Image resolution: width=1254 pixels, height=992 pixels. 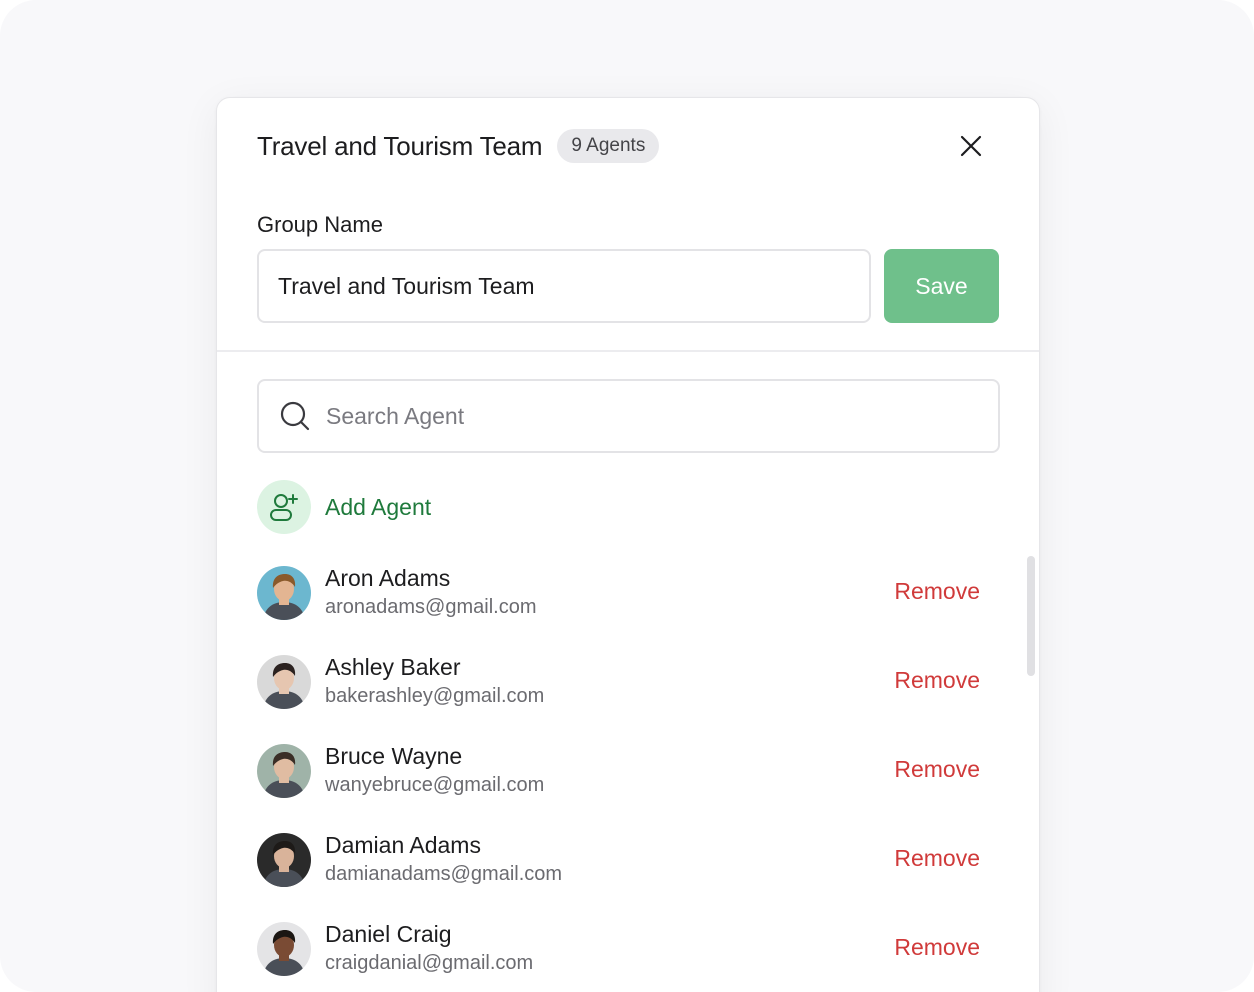 What do you see at coordinates (429, 947) in the screenshot?
I see `agent-info: Daniel Craig craigdanial@gmail.com` at bounding box center [429, 947].